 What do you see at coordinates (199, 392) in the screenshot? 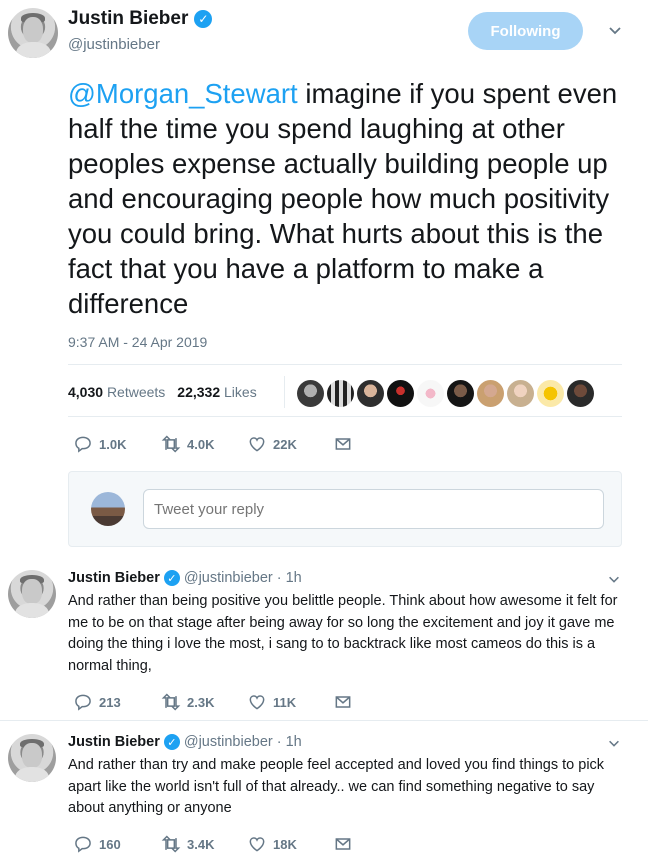
I see `likes-count: 22,332` at bounding box center [199, 392].